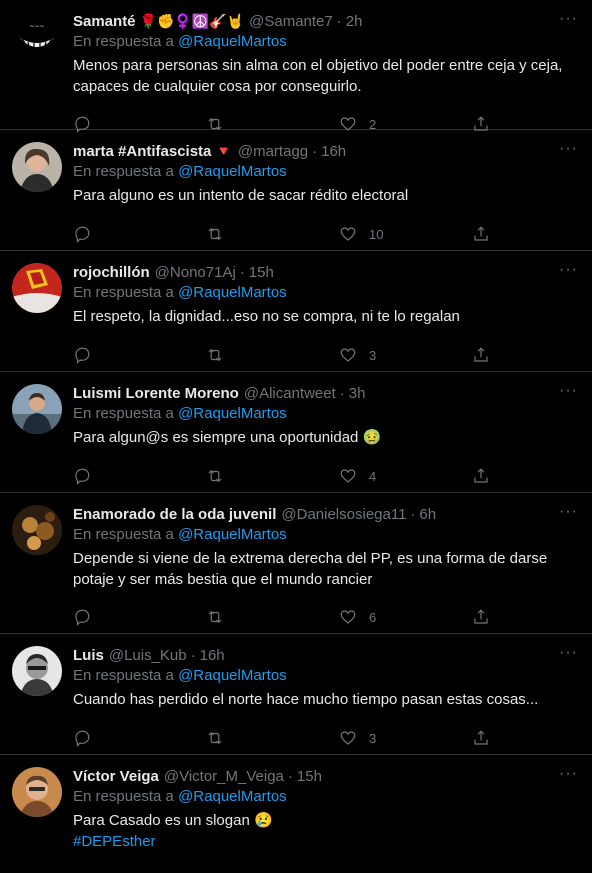  I want to click on author-handle: @Danielsosiega11, so click(343, 514).